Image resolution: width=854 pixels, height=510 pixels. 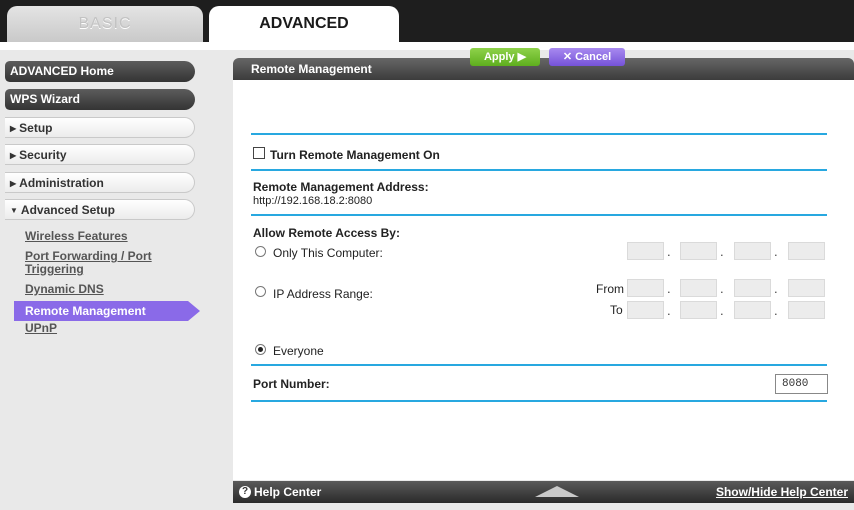 I want to click on sidebar-item-security: ▶ Security, so click(x=100, y=154).